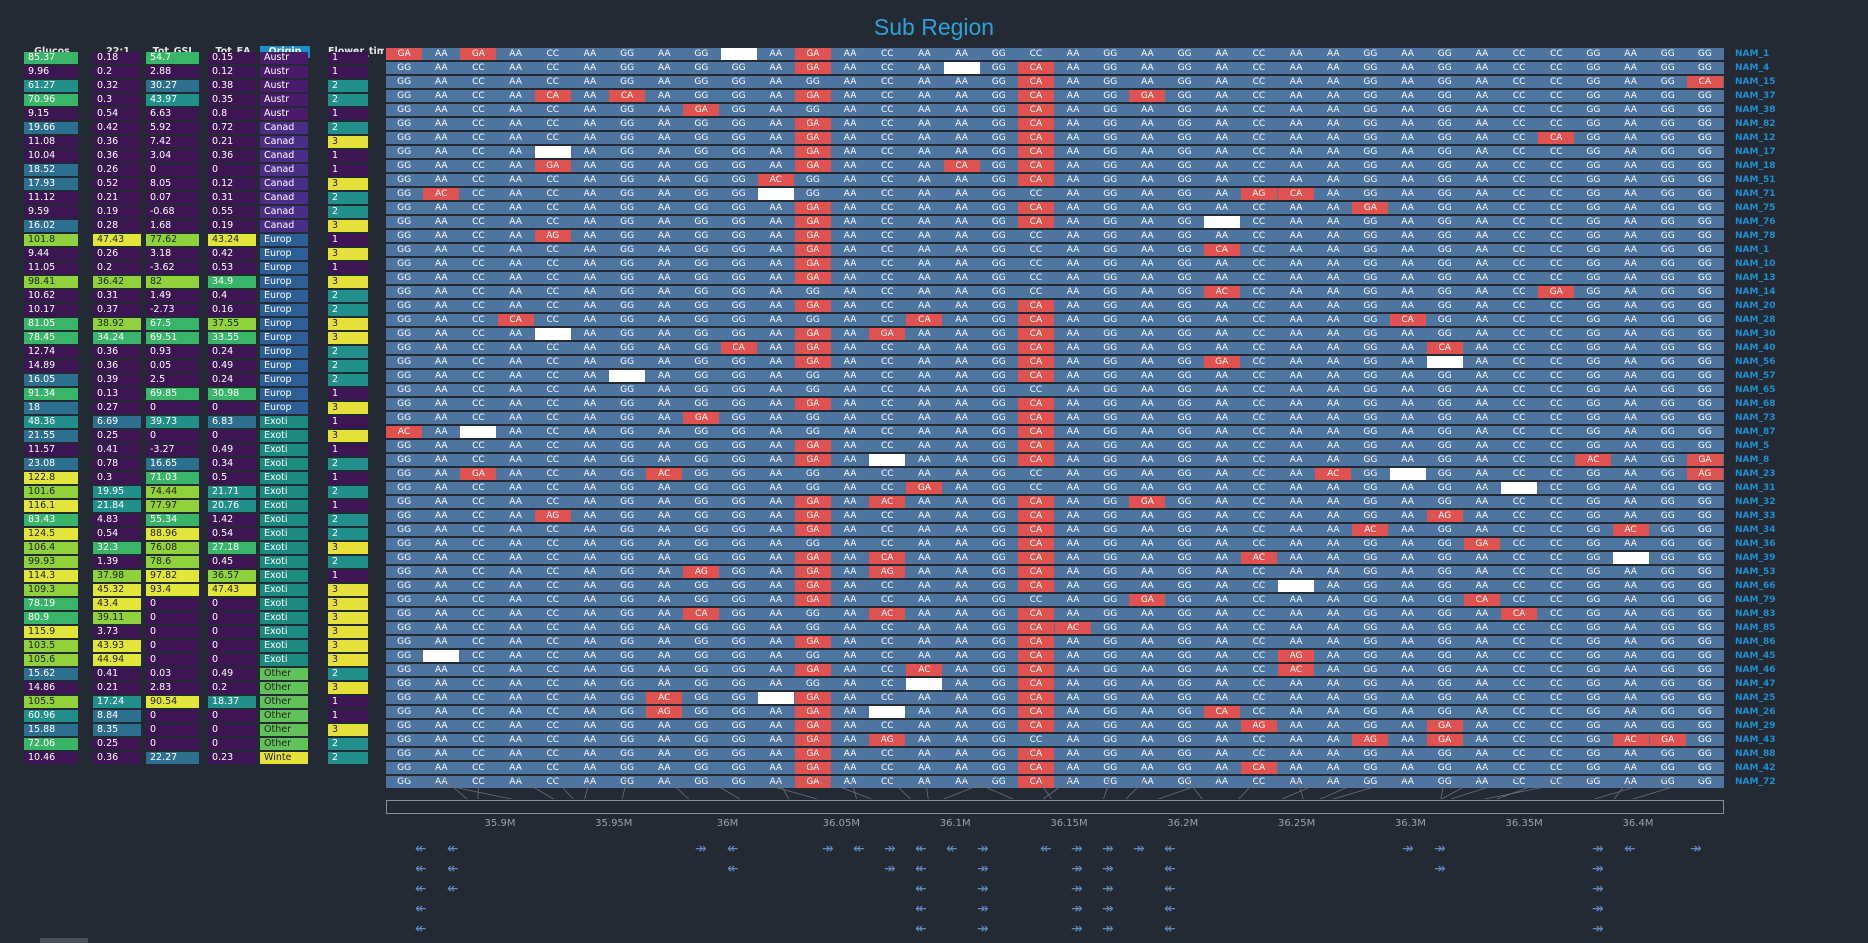 The width and height of the screenshot is (1868, 943). I want to click on sample-label: NAM_42, so click(1755, 768).